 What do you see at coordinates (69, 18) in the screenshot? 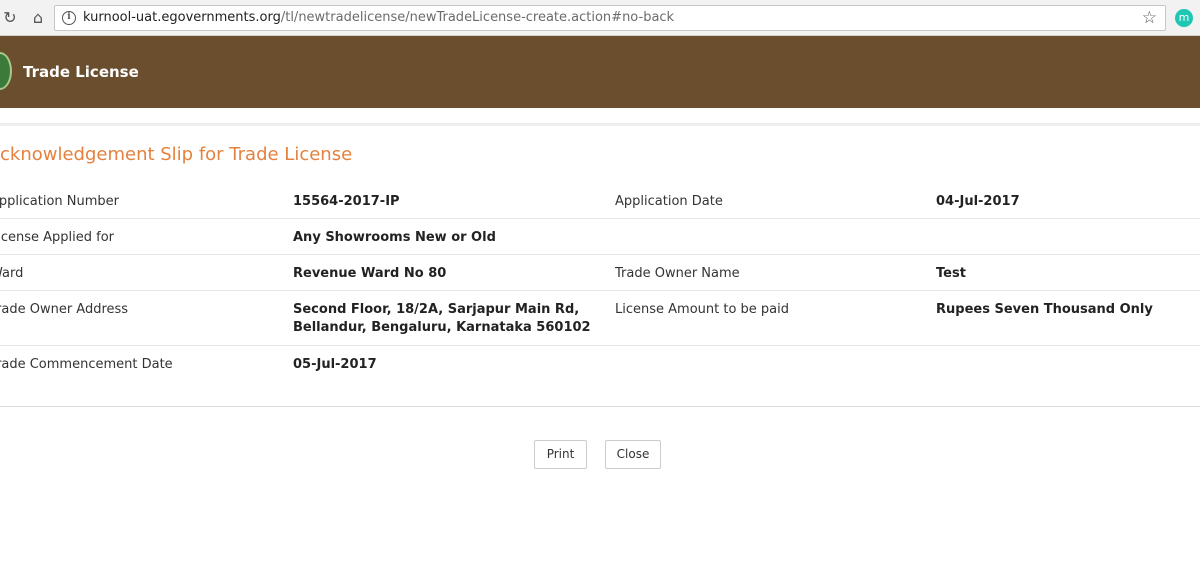
I see `info-icon: i` at bounding box center [69, 18].